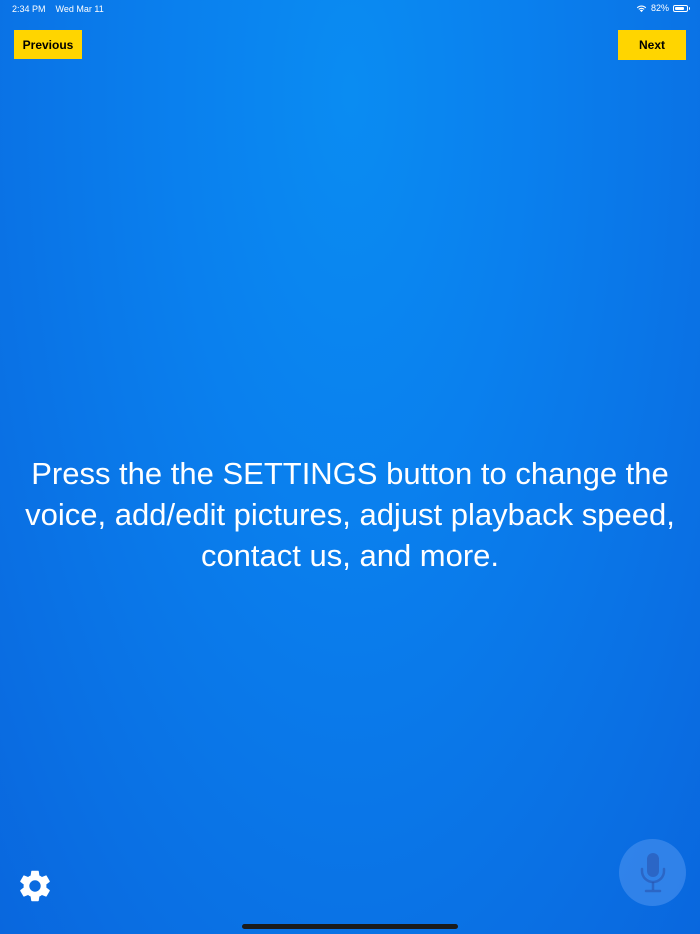 This screenshot has width=700, height=934. I want to click on wifi-icon, so click(641, 8).